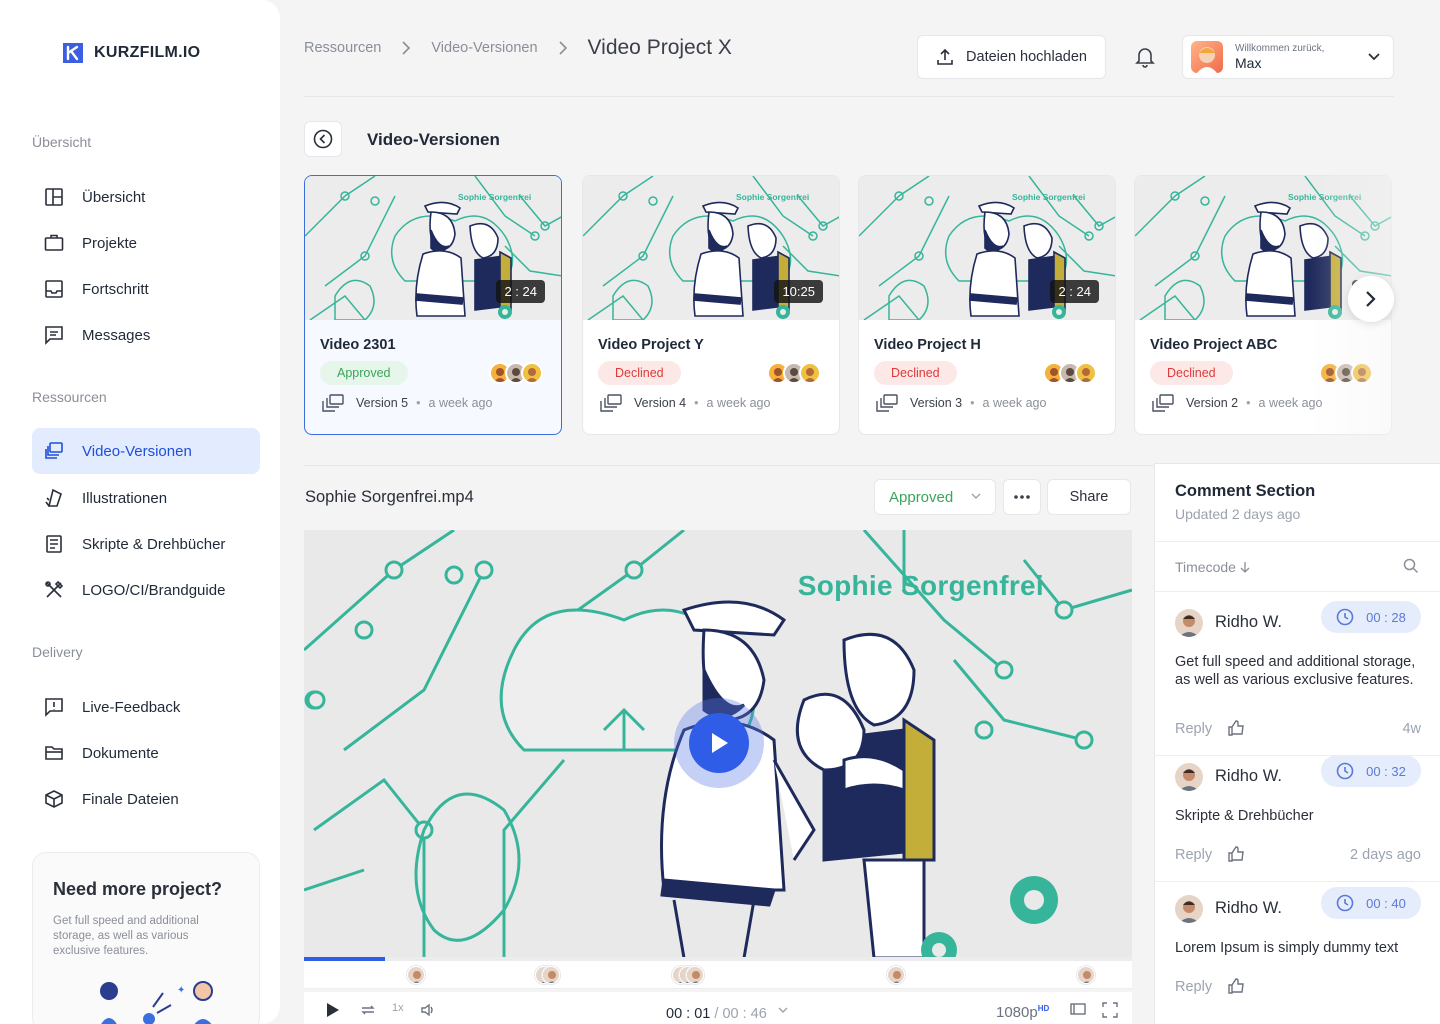 The height and width of the screenshot is (1024, 1440). I want to click on theater-mode-icon, so click(1078, 1009).